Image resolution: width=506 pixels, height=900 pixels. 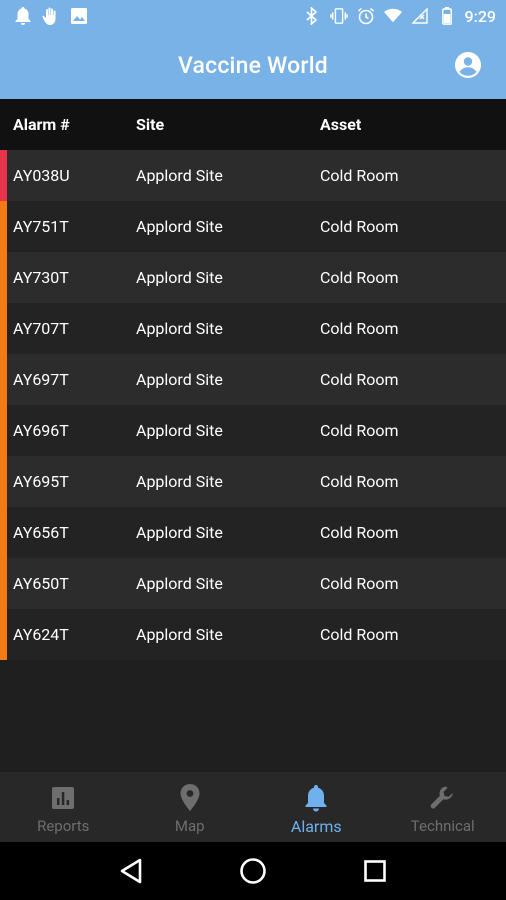 What do you see at coordinates (392, 16) in the screenshot?
I see `wifi-icon` at bounding box center [392, 16].